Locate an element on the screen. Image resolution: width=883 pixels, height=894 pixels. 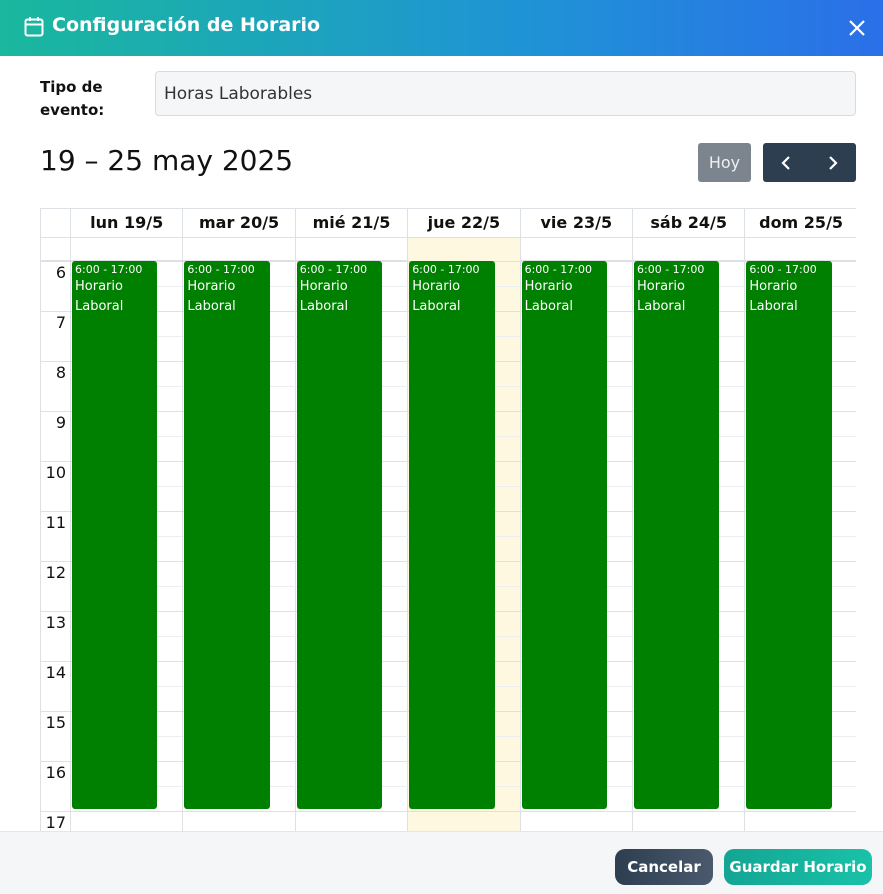
day-header: dom 25/5 is located at coordinates (800, 223).